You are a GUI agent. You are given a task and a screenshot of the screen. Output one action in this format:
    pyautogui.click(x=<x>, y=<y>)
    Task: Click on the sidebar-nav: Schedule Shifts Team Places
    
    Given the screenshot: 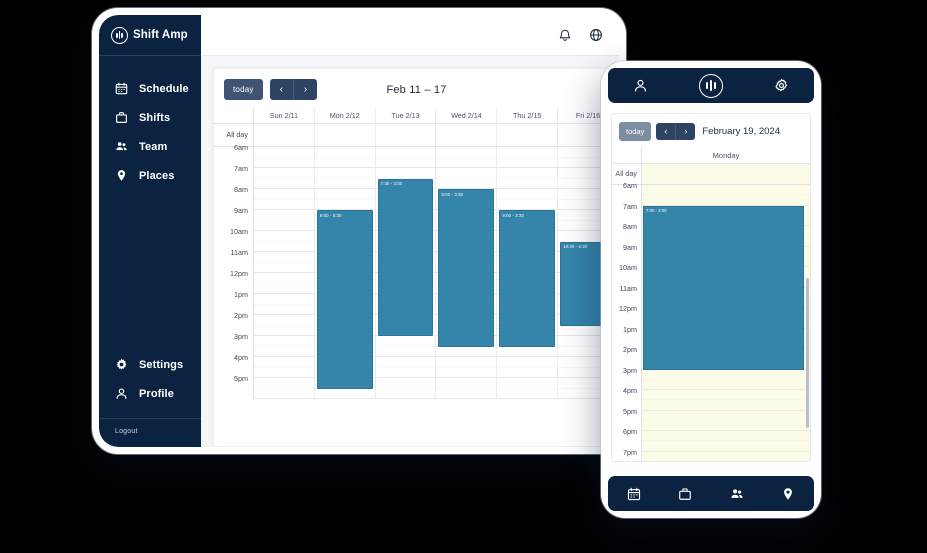 What is the action you would take?
    pyautogui.click(x=150, y=123)
    